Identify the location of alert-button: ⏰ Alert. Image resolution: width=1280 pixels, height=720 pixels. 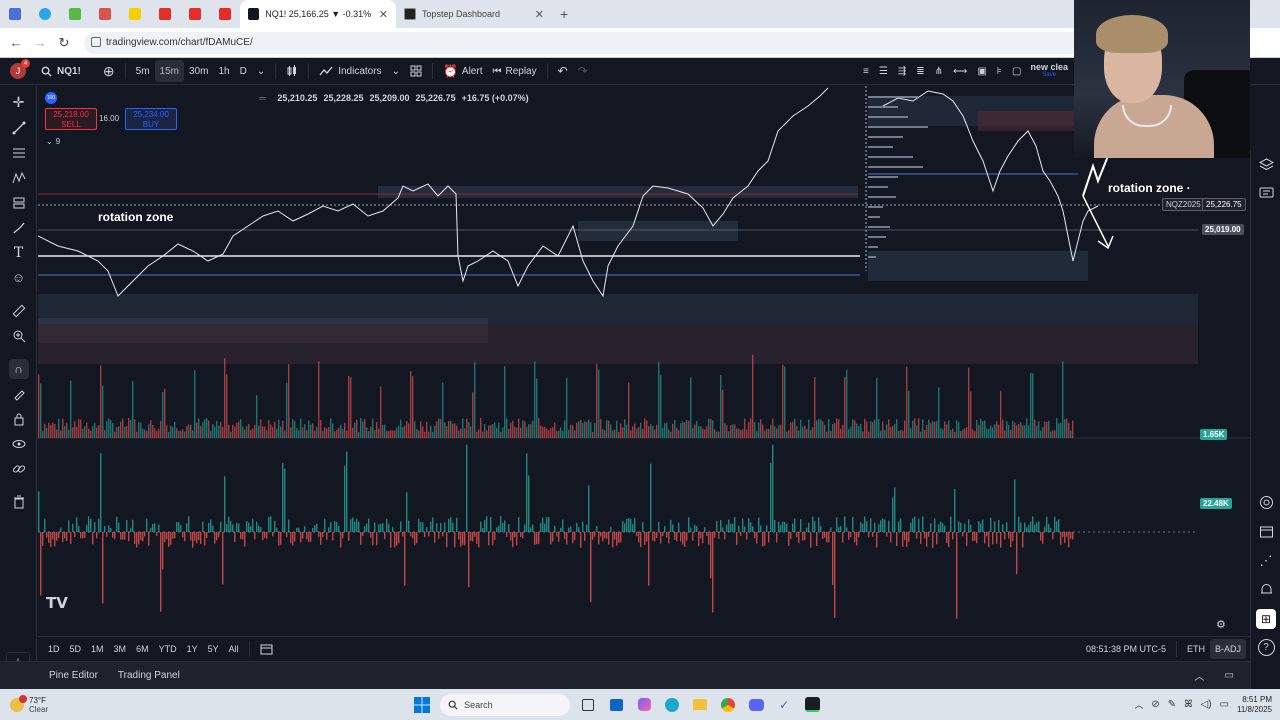
(463, 71).